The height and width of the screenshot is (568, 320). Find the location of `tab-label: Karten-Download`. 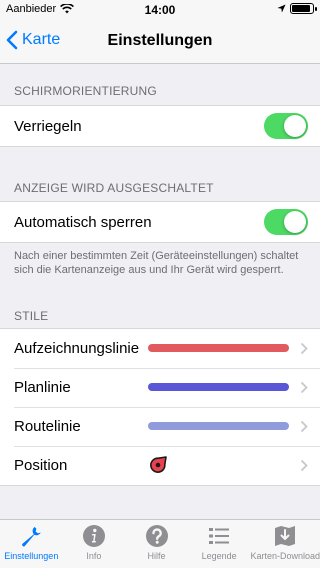

tab-label: Karten-Download is located at coordinates (285, 556).